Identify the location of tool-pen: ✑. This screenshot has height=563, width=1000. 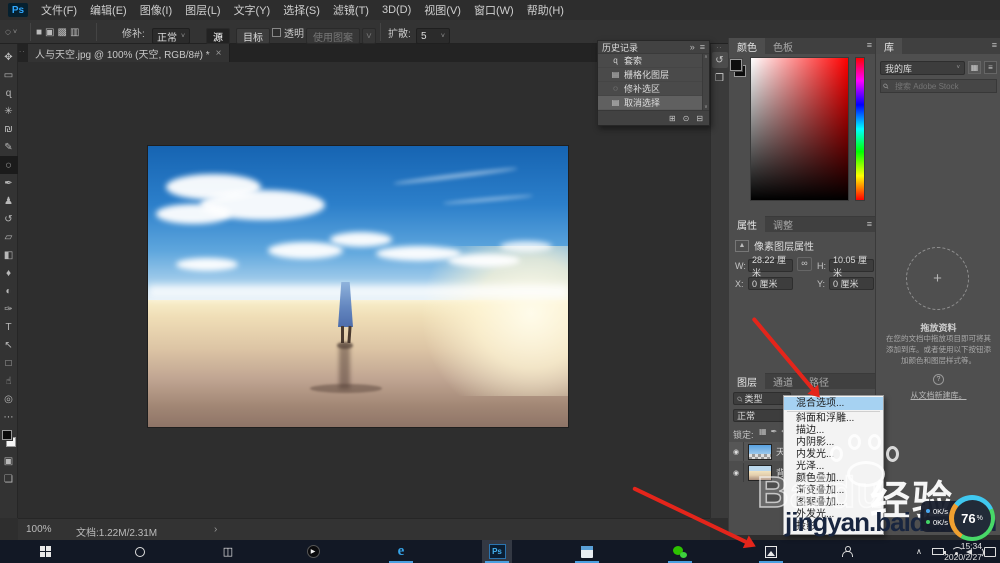
(9, 309).